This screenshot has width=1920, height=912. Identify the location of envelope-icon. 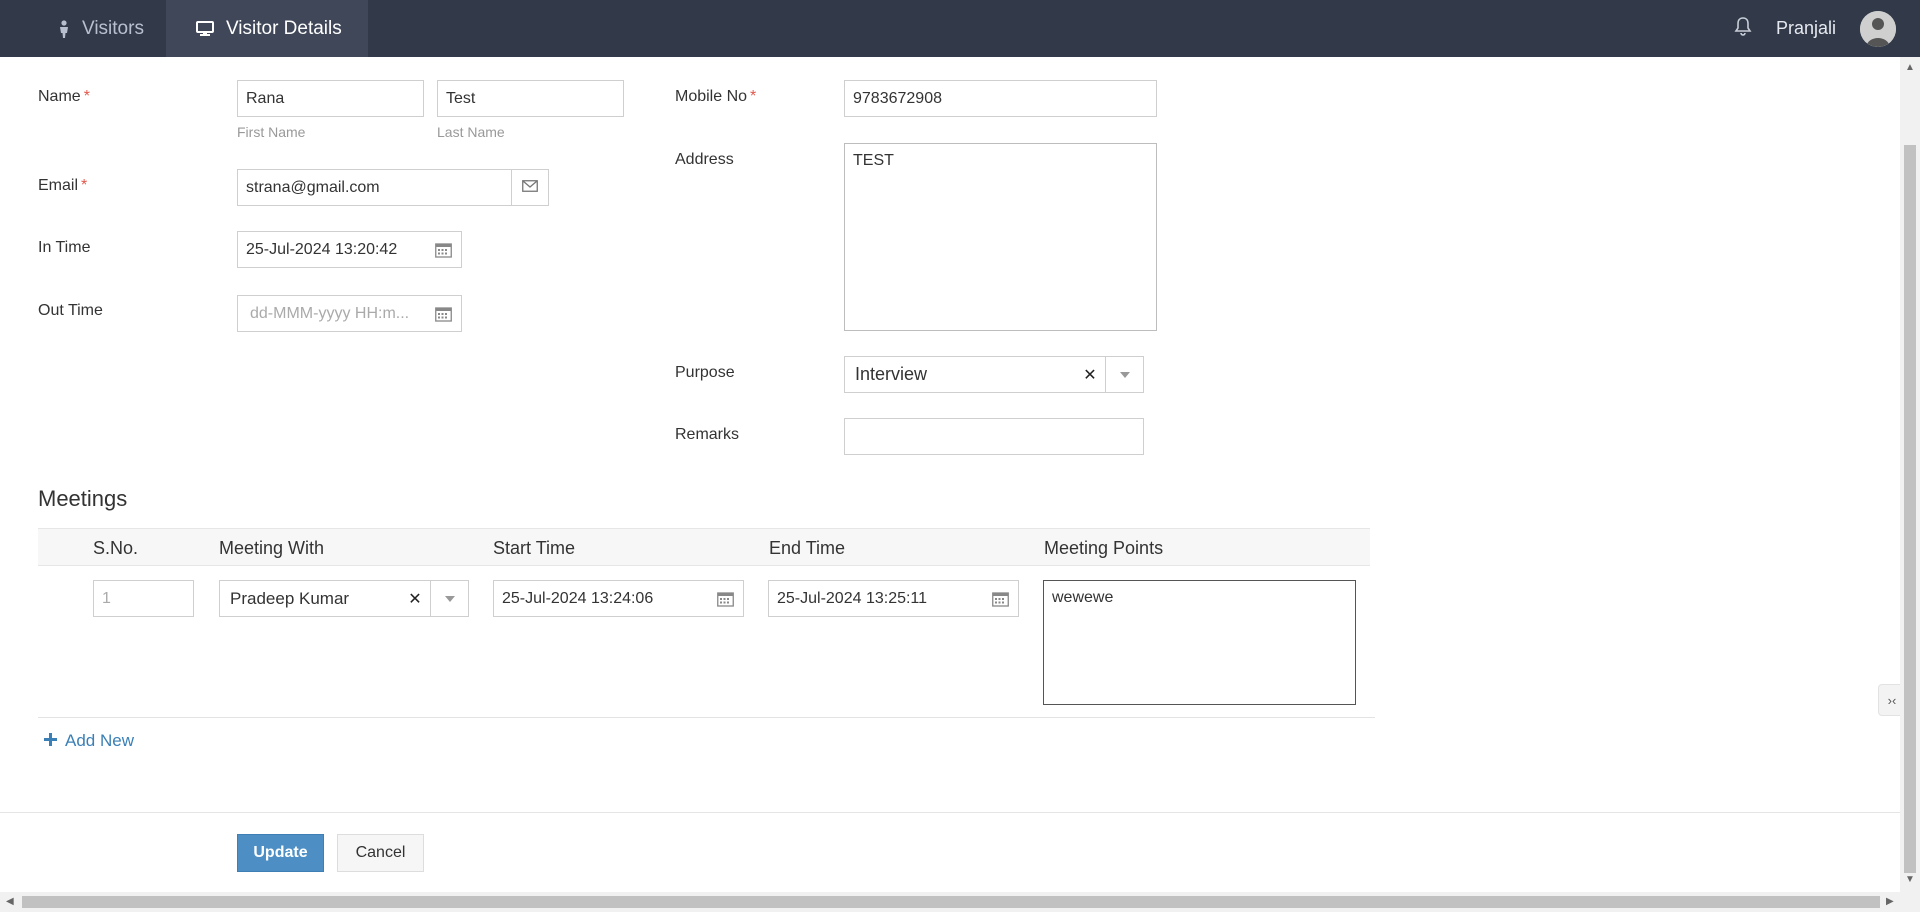
(530, 188).